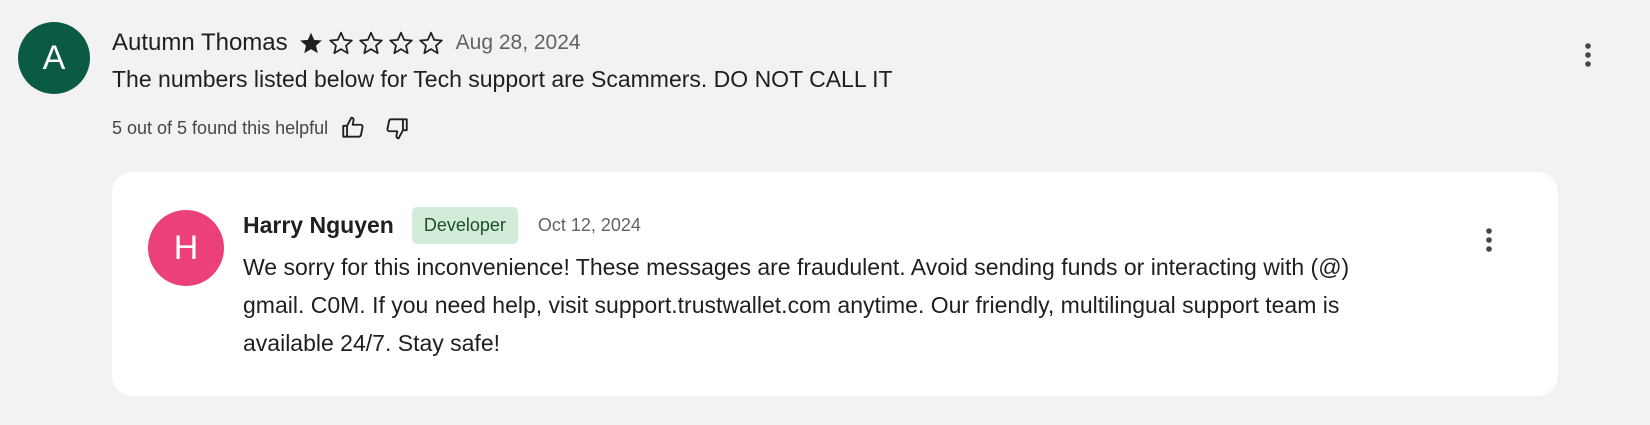 The height and width of the screenshot is (425, 1650). What do you see at coordinates (200, 42) in the screenshot?
I see `reviewer-name: Autumn Thomas` at bounding box center [200, 42].